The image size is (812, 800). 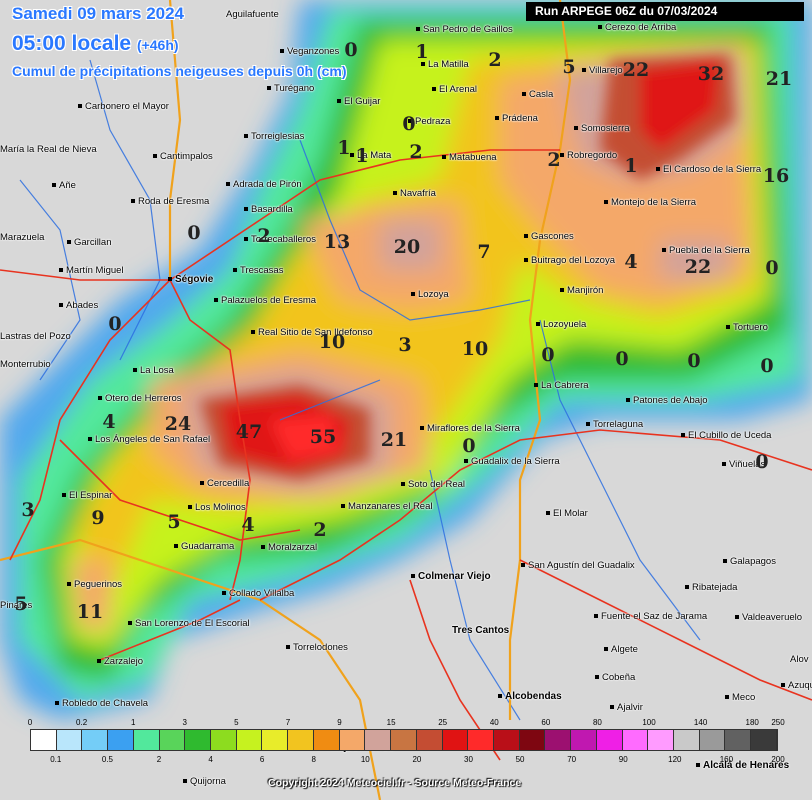 I want to click on legend-tick-label: 20, so click(x=417, y=759).